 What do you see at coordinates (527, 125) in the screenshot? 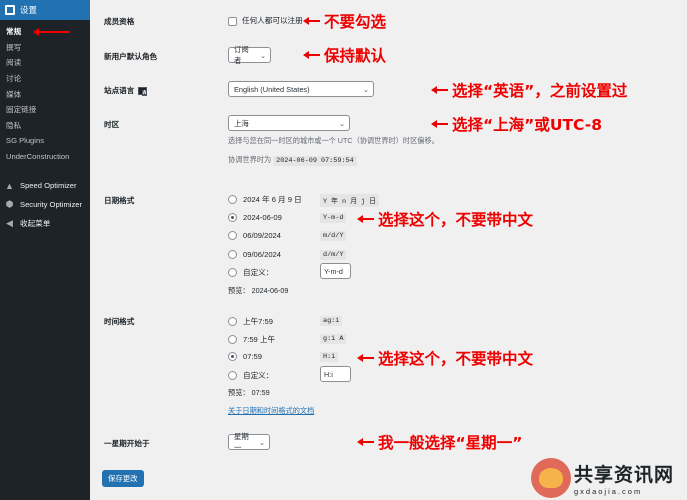
I see `annotation-text-4: 选择“上海”或UTC-8` at bounding box center [527, 125].